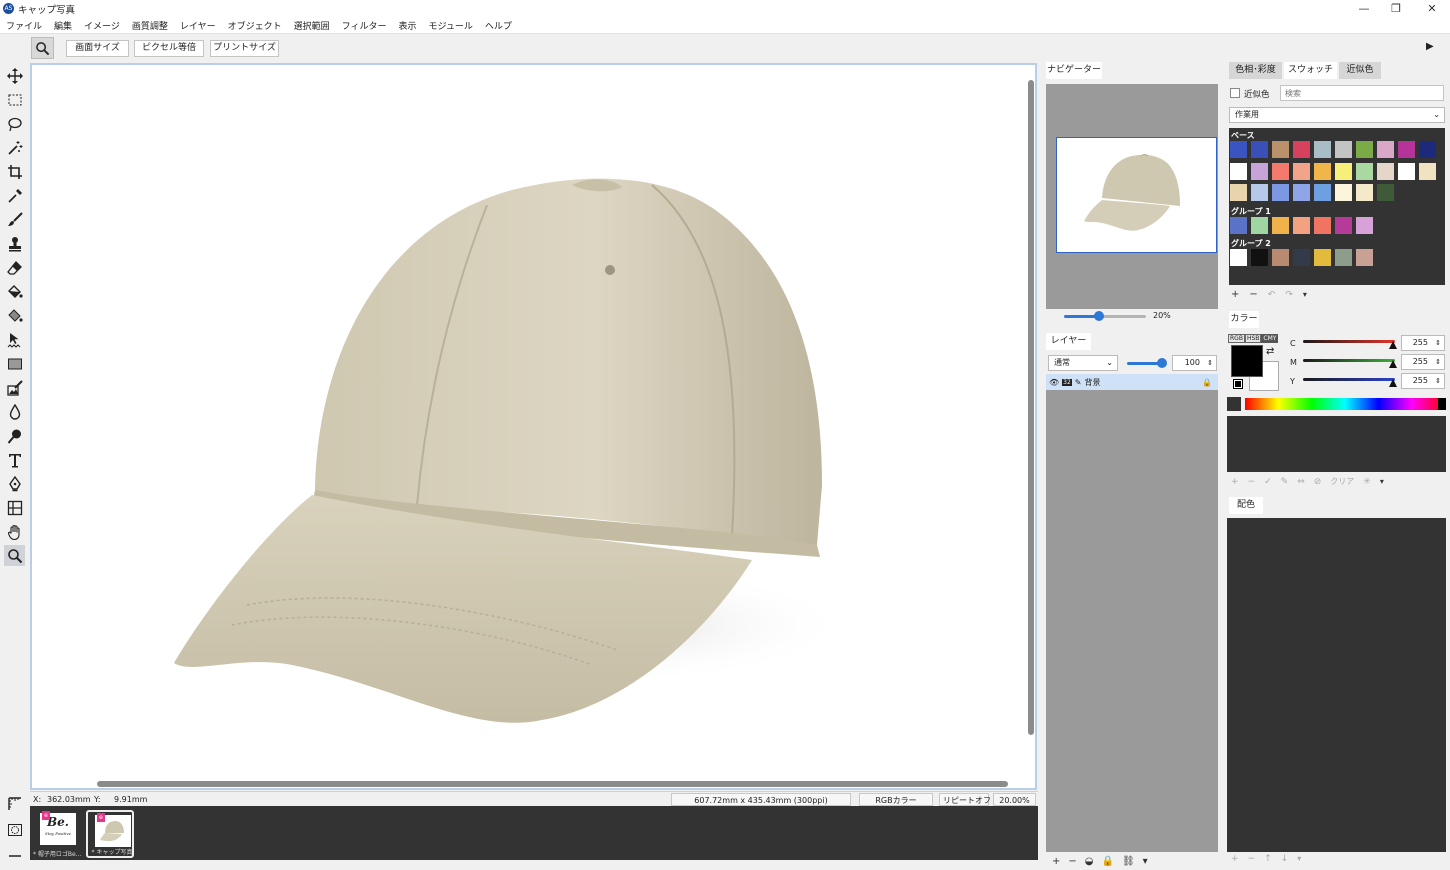 This screenshot has width=1450, height=870. I want to click on eyedropper-icon, so click(14, 195).